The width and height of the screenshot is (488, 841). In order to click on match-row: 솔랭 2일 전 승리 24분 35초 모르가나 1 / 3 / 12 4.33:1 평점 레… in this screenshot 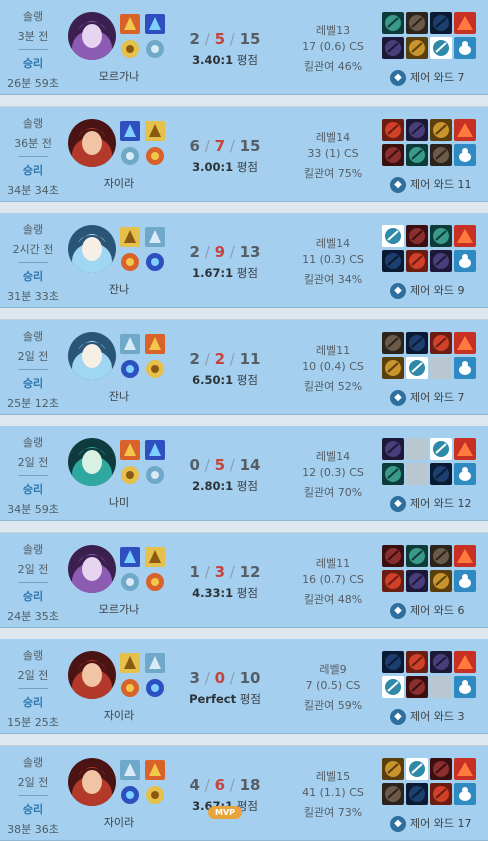, I will do `click(244, 580)`.